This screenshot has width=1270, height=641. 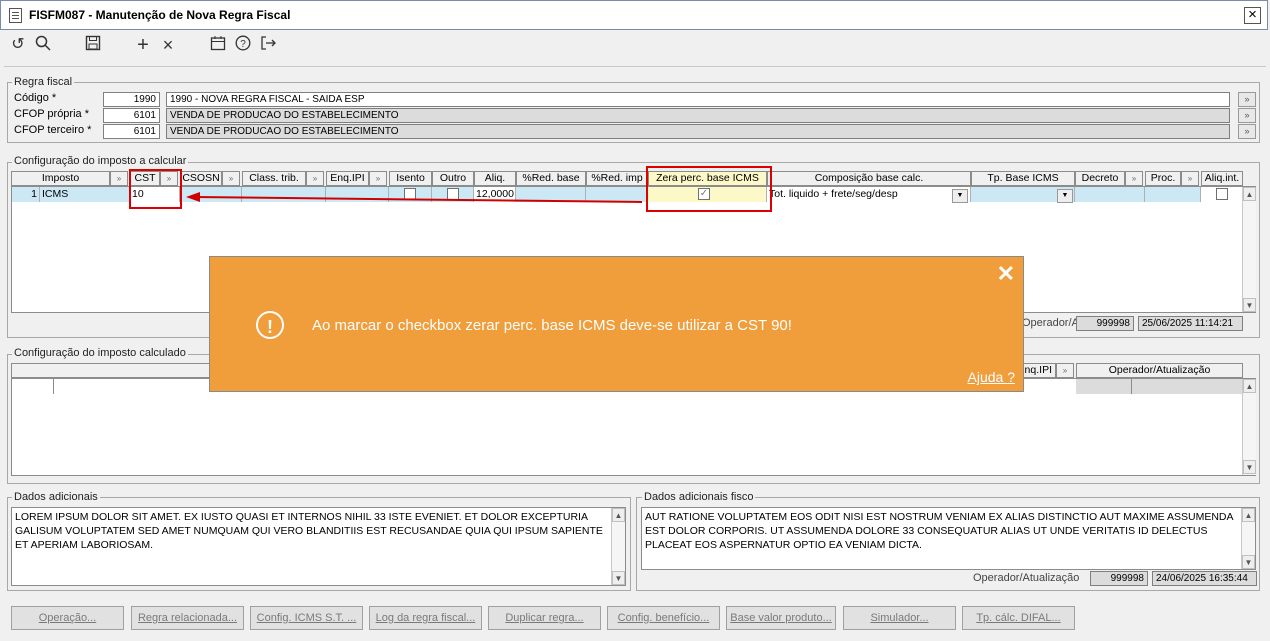 I want to click on row-proc, so click(x=1173, y=194).